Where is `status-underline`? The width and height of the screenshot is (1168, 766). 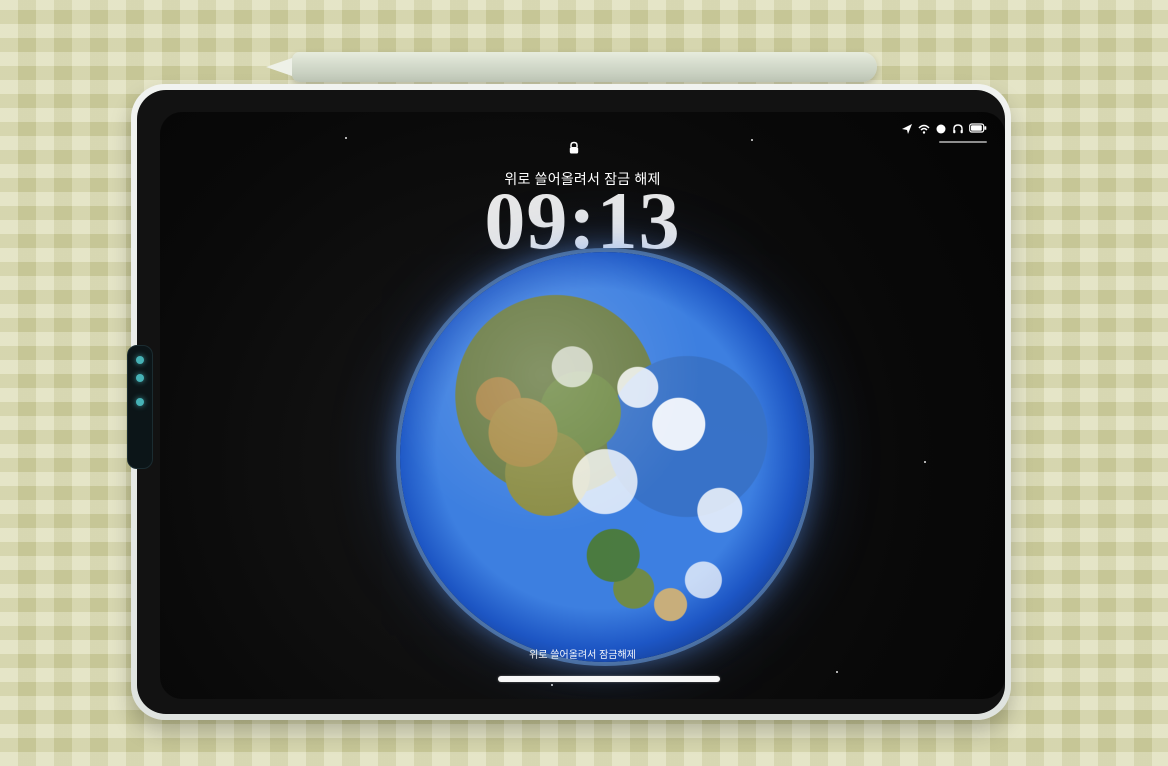
status-underline is located at coordinates (963, 142).